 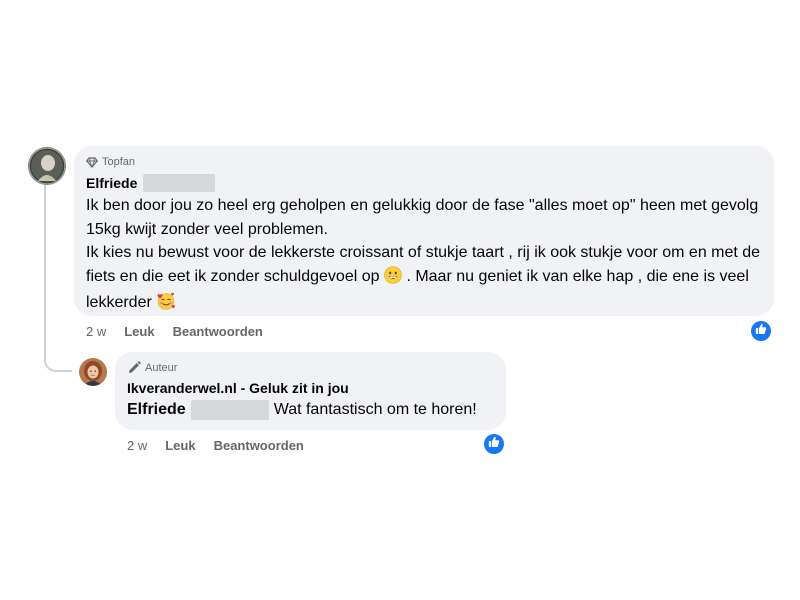 I want to click on badge-label: Auteur, so click(x=161, y=368).